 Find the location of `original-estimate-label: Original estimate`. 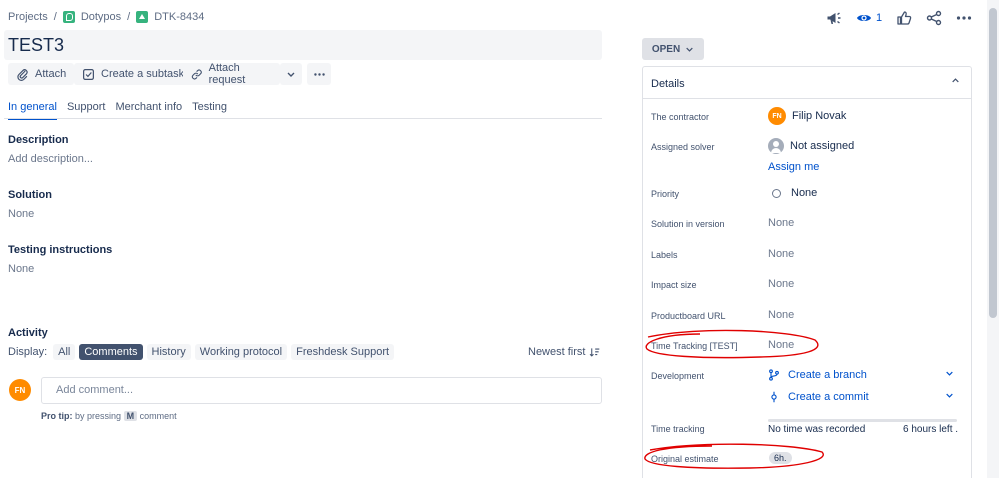

original-estimate-label: Original estimate is located at coordinates (685, 459).